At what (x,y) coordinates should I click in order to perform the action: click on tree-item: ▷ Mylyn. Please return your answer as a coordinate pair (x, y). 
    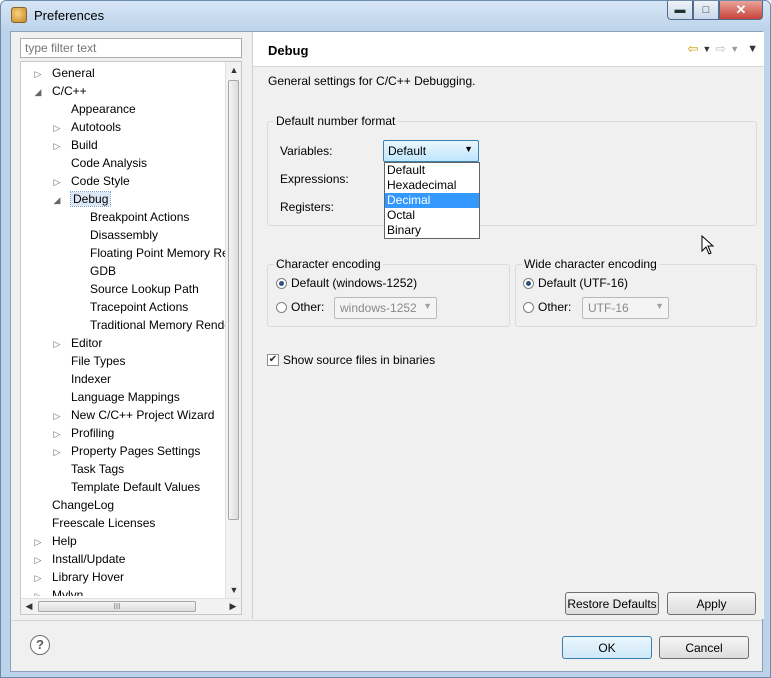
    Looking at the image, I should click on (58, 591).